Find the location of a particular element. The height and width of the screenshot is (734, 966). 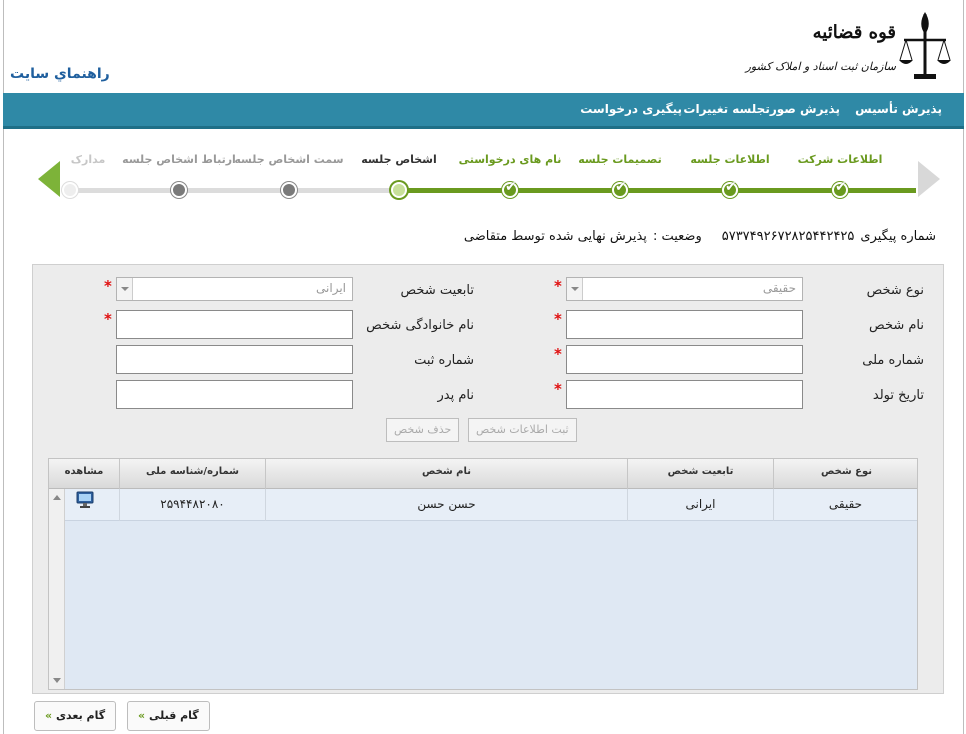

nationality-select: ایرانی is located at coordinates (234, 289).